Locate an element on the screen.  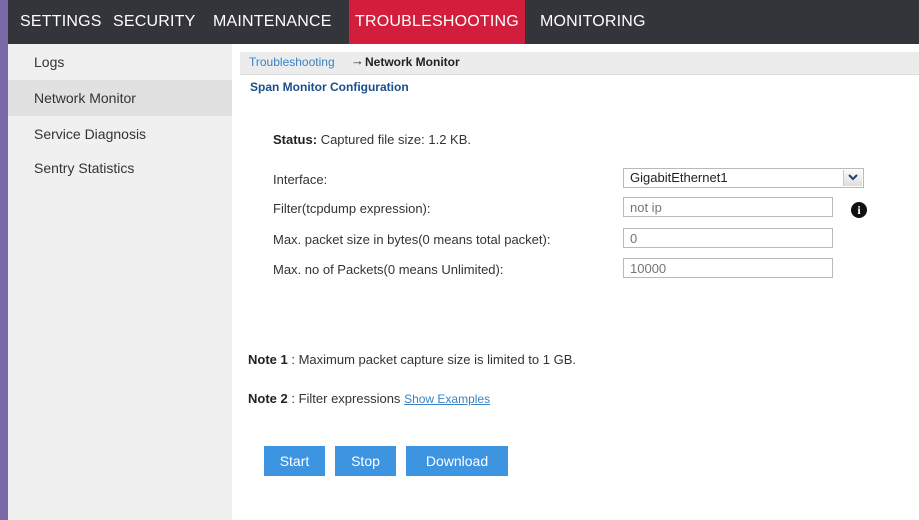
max-size-input is located at coordinates (728, 238).